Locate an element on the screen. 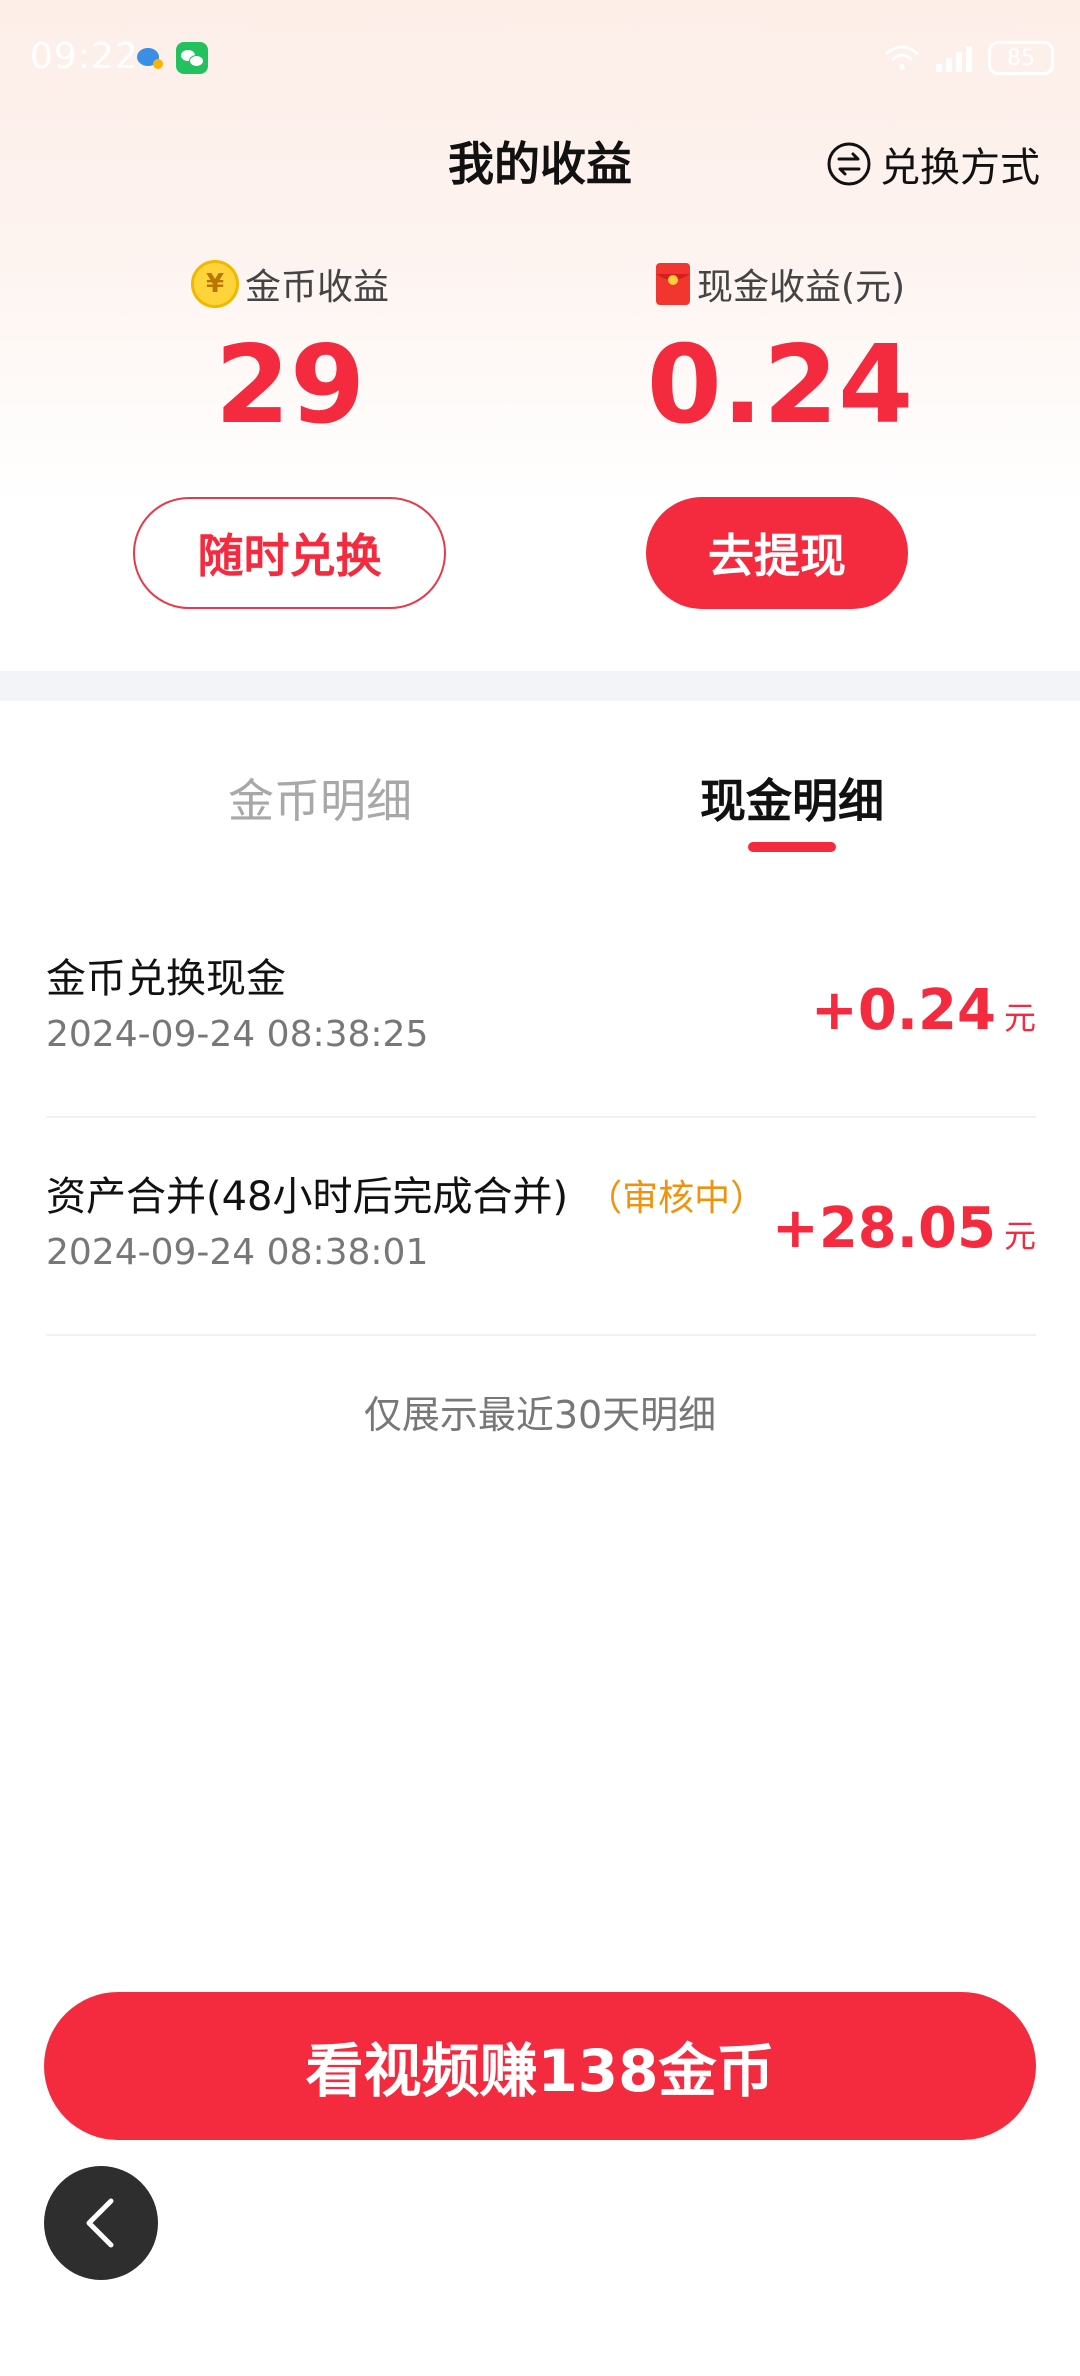  record-amount: +0.24 元 is located at coordinates (923, 1010).